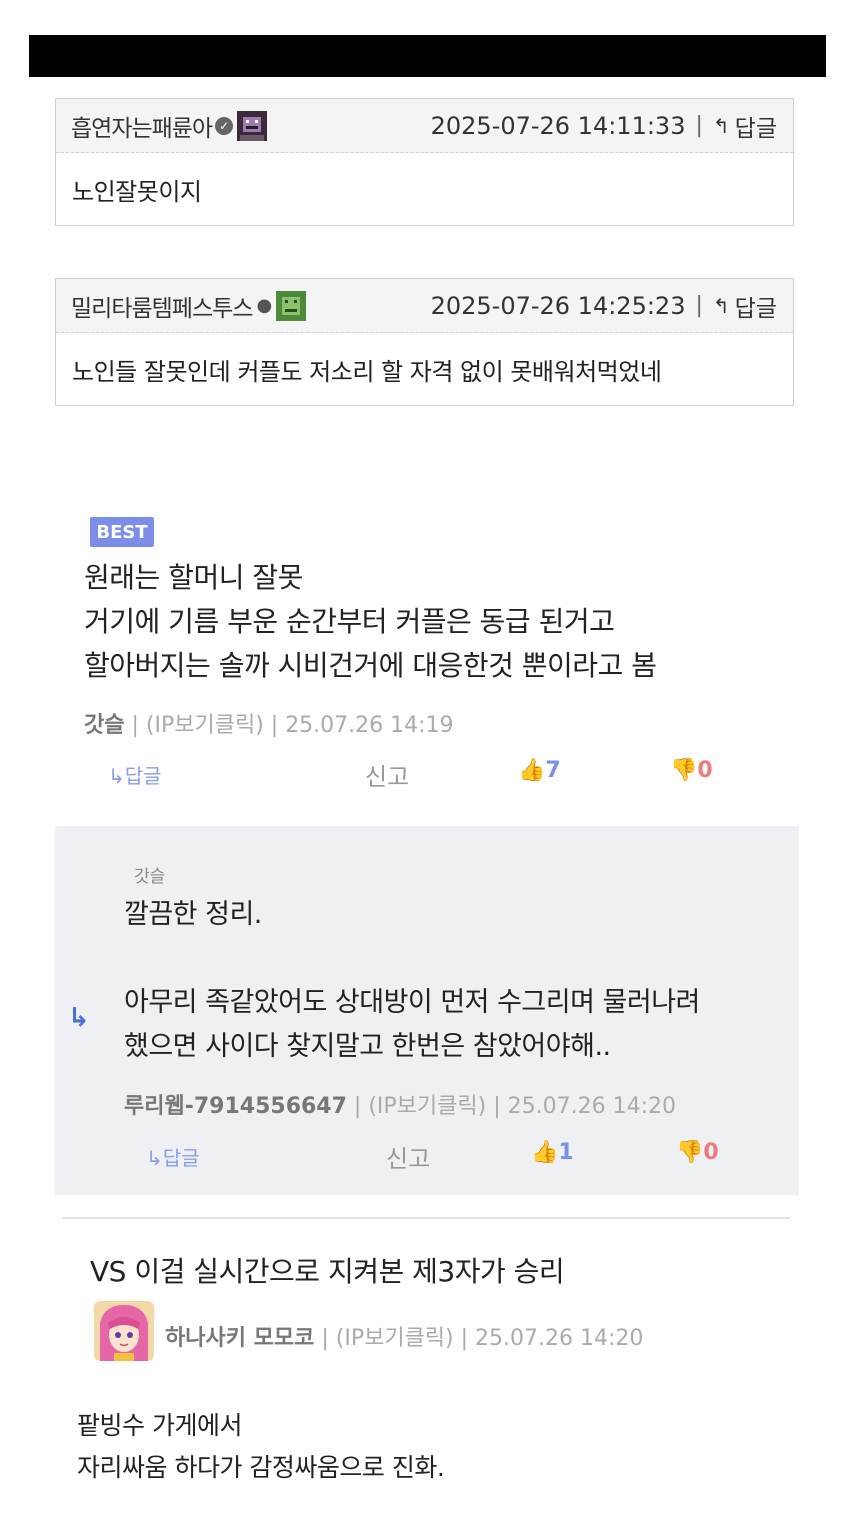  I want to click on comment-date: 2025-07-26 14:25:23, so click(558, 305).